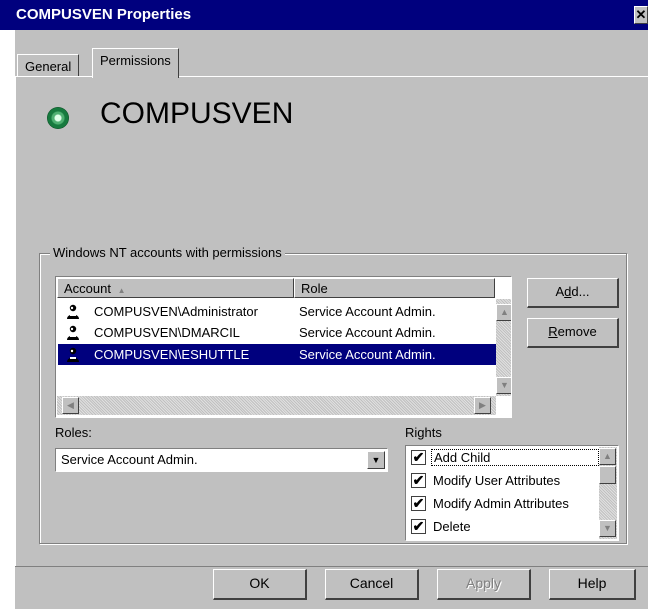  I want to click on rights-item-delete: ✔ Delete, so click(504, 527).